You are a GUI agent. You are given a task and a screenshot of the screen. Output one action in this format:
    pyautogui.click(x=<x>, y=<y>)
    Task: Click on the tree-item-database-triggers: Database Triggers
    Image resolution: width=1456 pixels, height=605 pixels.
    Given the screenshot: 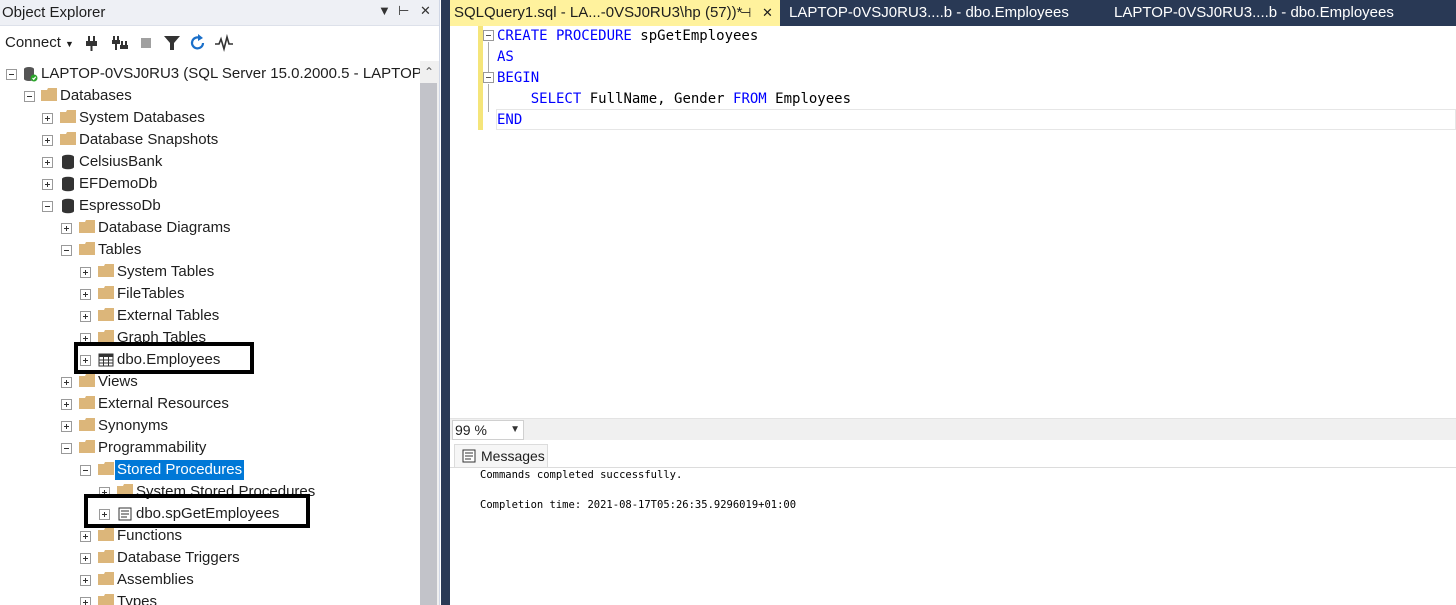 What is the action you would take?
    pyautogui.click(x=210, y=558)
    